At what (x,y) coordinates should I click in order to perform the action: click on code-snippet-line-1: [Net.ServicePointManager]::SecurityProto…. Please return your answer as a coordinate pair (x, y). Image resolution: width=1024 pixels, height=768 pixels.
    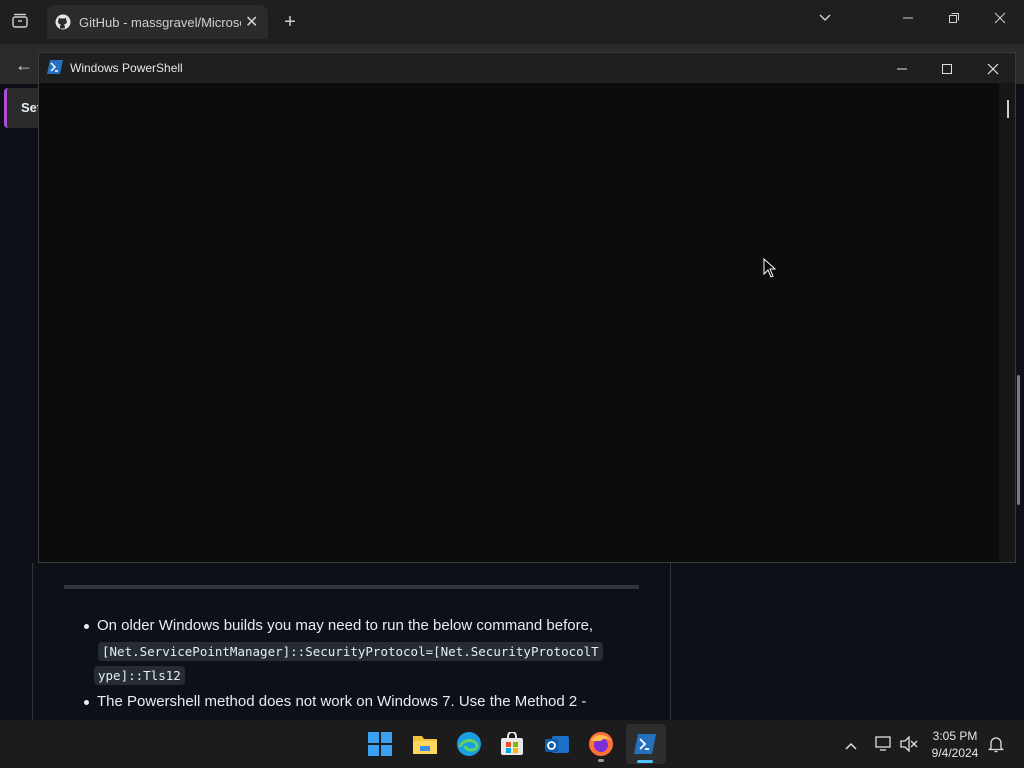
    Looking at the image, I should click on (350, 651).